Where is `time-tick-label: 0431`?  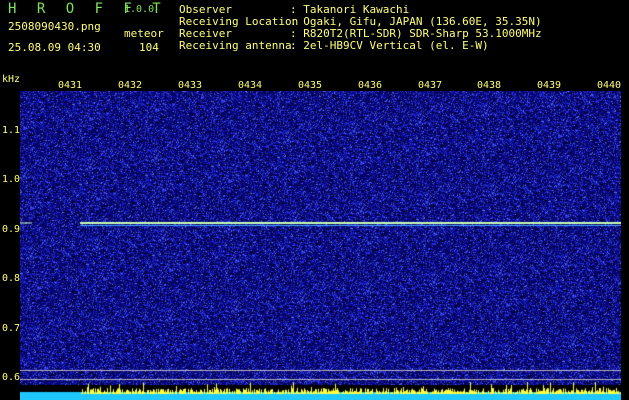
time-tick-label: 0431 is located at coordinates (70, 85).